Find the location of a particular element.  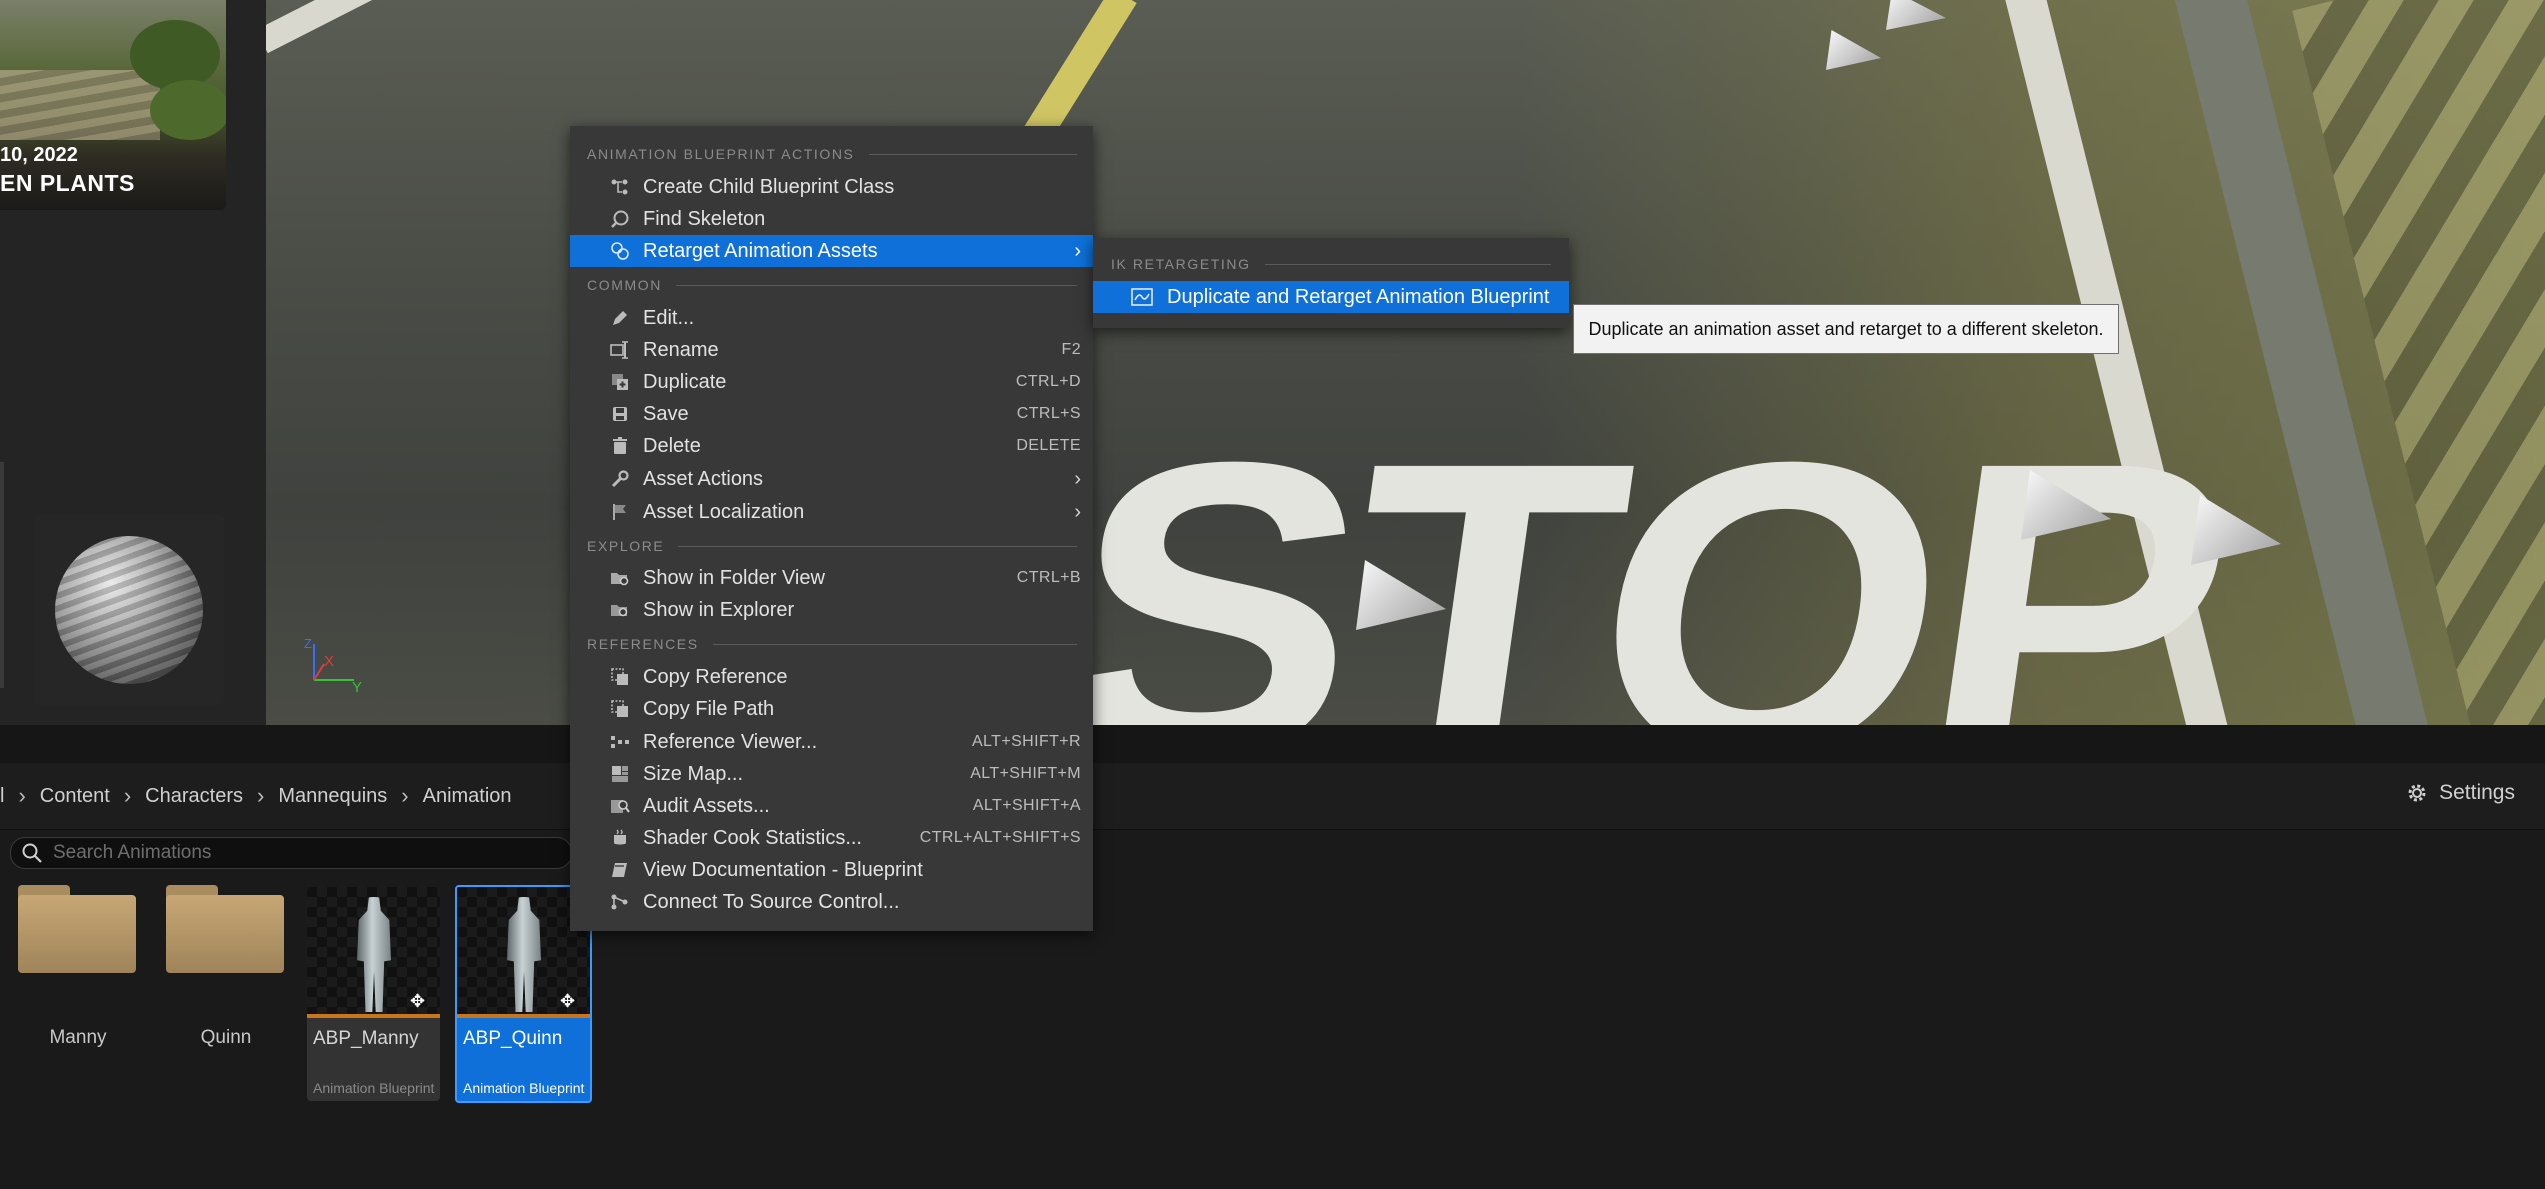

asset-name: ABP_Quinn is located at coordinates (513, 1038).